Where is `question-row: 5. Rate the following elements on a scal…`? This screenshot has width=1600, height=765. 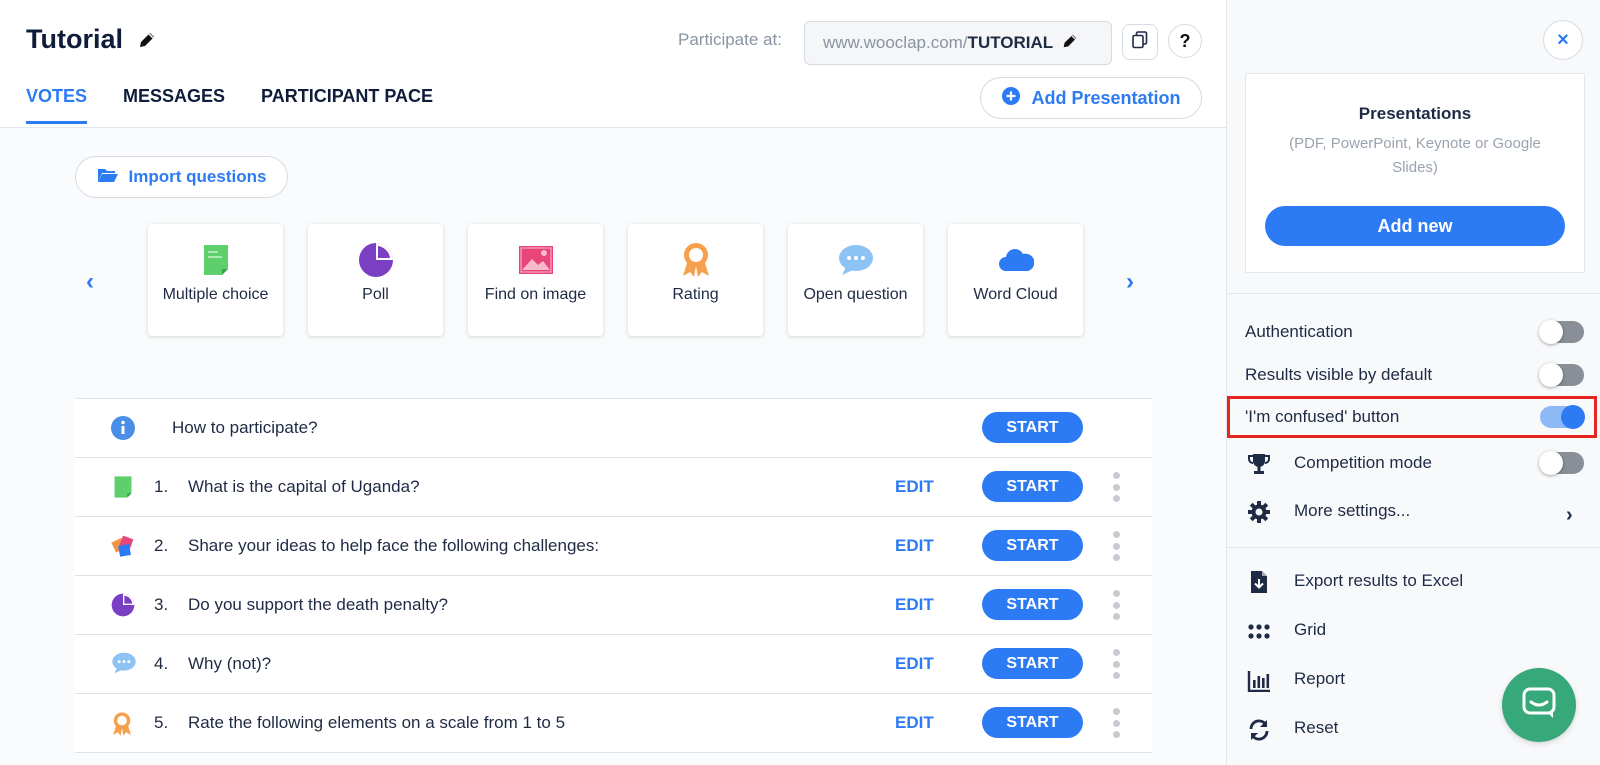 question-row: 5. Rate the following elements on a scal… is located at coordinates (613, 723).